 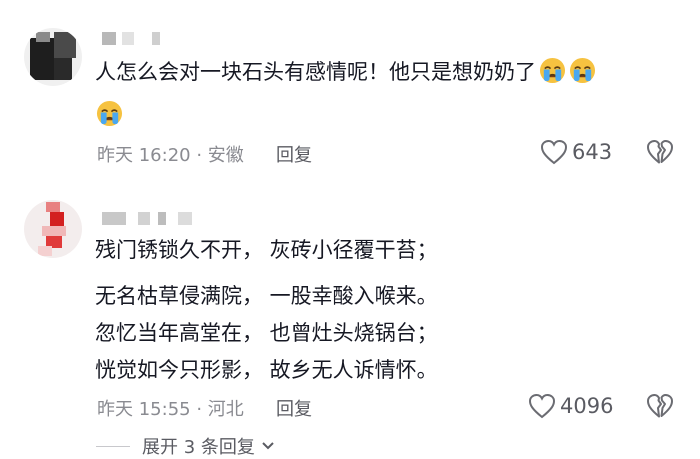 I want to click on poem-line: 忽忆当年高堂在， 也曾灶头烧锅台；, so click(x=266, y=333).